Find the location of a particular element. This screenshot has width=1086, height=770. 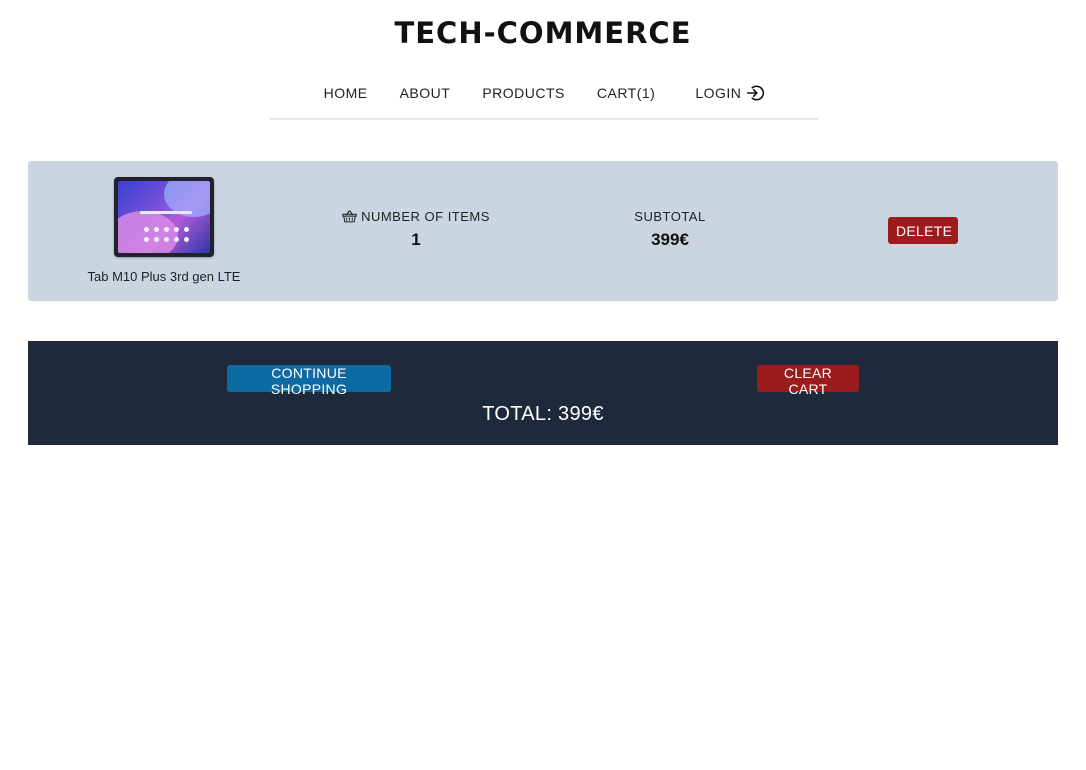

quantity-block: NUMBER OF ITEMS 1 is located at coordinates (416, 229).